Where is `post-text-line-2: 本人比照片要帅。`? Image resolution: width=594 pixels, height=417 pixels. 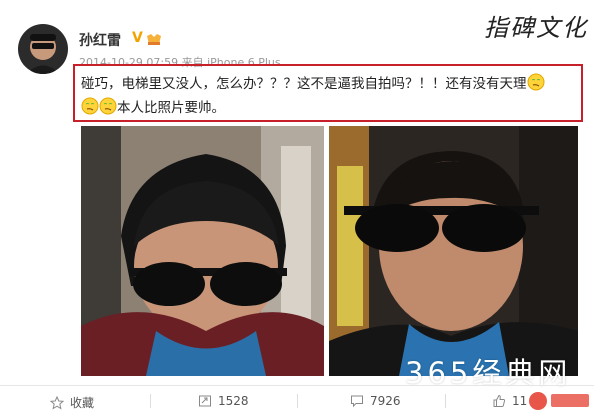 post-text-line-2: 本人比照片要帅。 is located at coordinates (153, 106).